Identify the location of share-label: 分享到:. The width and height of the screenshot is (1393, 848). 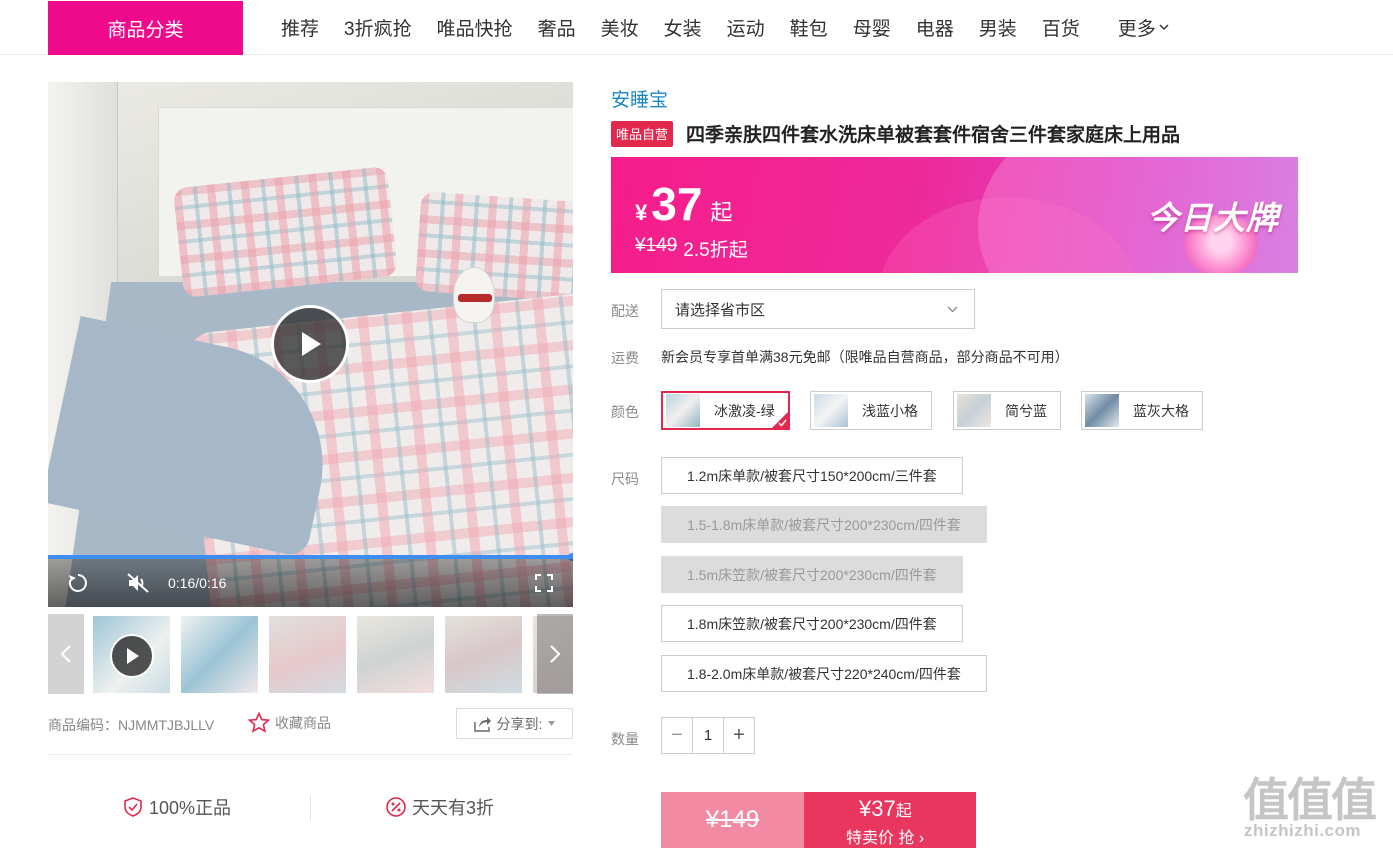
(519, 723).